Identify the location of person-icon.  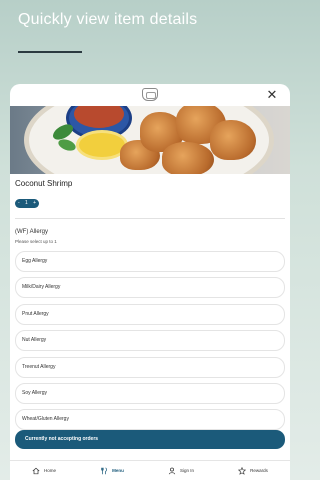
(172, 470).